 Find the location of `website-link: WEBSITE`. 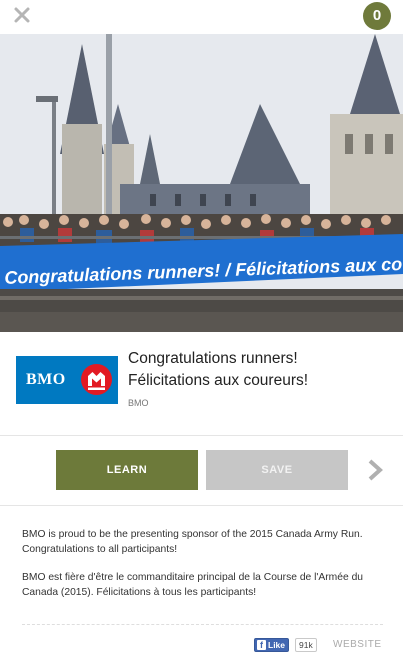

website-link: WEBSITE is located at coordinates (357, 644).